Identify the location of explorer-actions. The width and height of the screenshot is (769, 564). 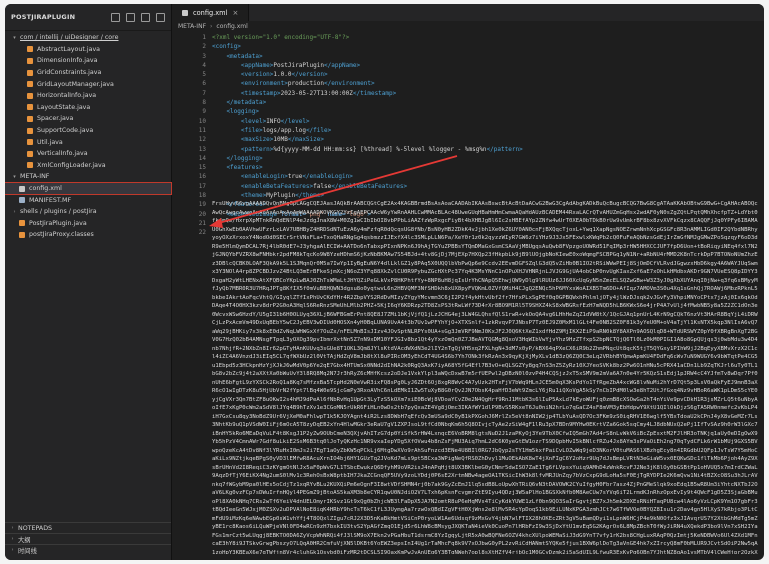
(141, 17).